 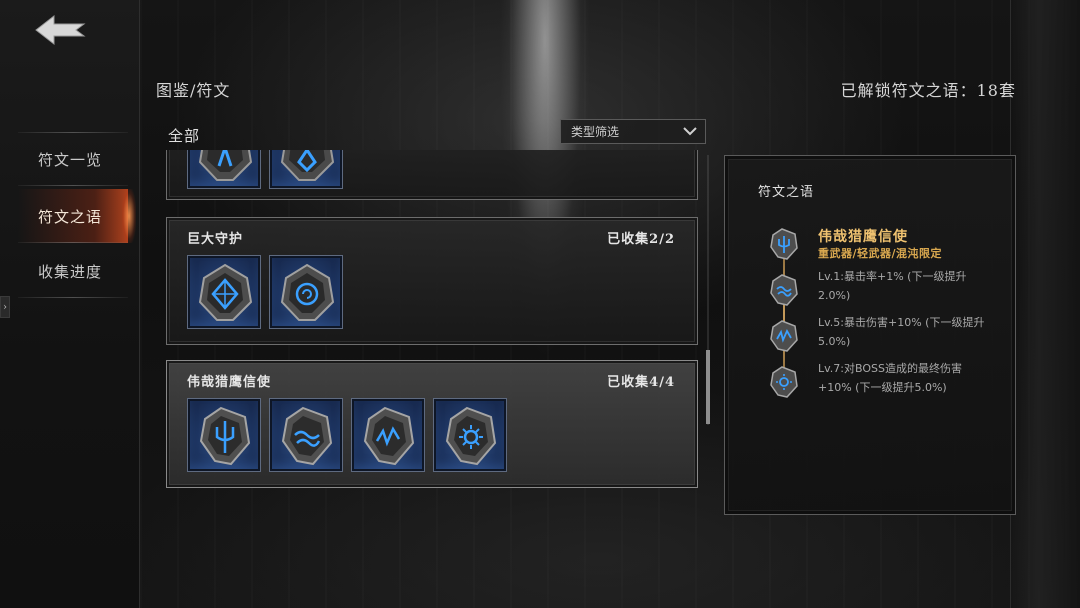 What do you see at coordinates (1045, 304) in the screenshot?
I see `right-frame-decoration` at bounding box center [1045, 304].